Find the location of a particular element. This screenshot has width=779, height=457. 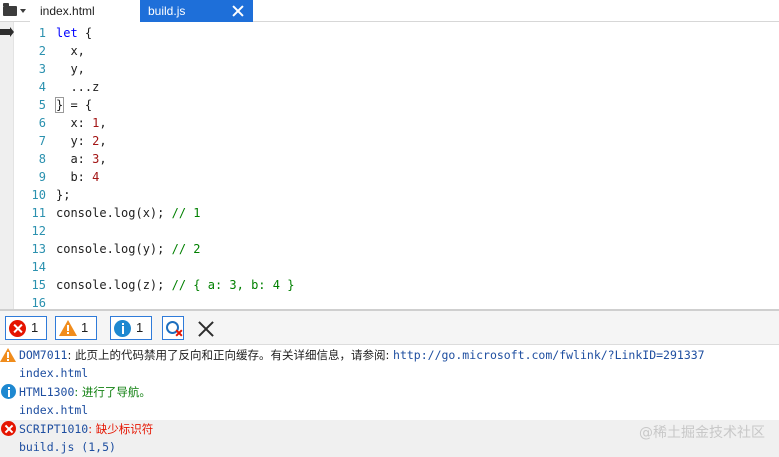

message-text: 进行了导航。 is located at coordinates (116, 392).